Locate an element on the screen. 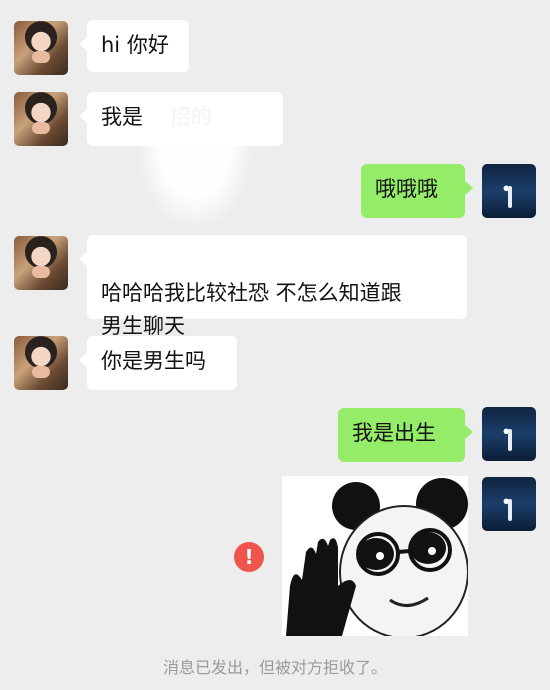 The width and height of the screenshot is (550, 690). message-bubble-4: 哈哈哈我比较社恐 不怎么知道跟 男生聊天 is located at coordinates (273, 286).